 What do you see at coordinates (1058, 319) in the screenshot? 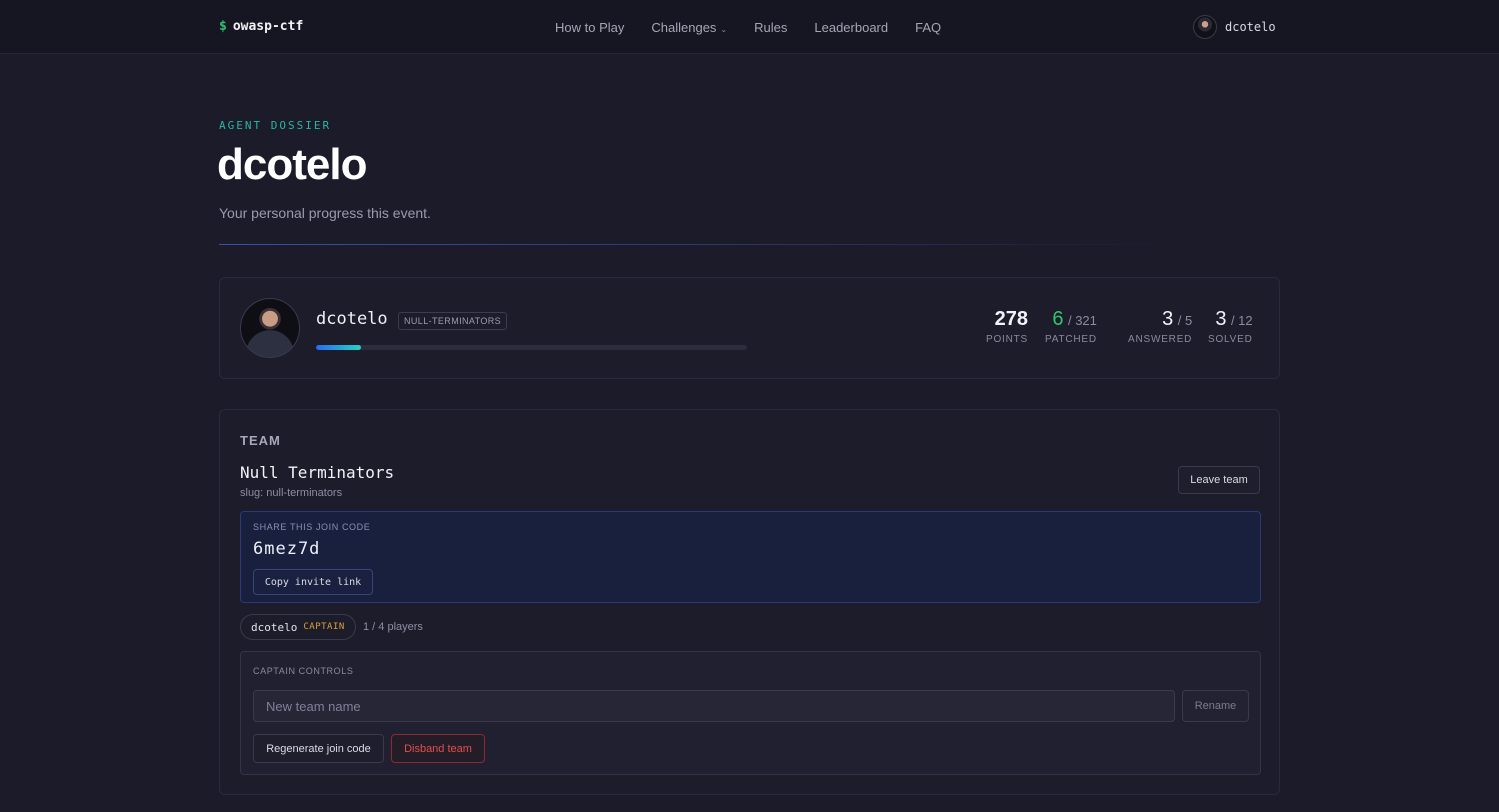
I see `stat-patched-value: 6` at bounding box center [1058, 319].